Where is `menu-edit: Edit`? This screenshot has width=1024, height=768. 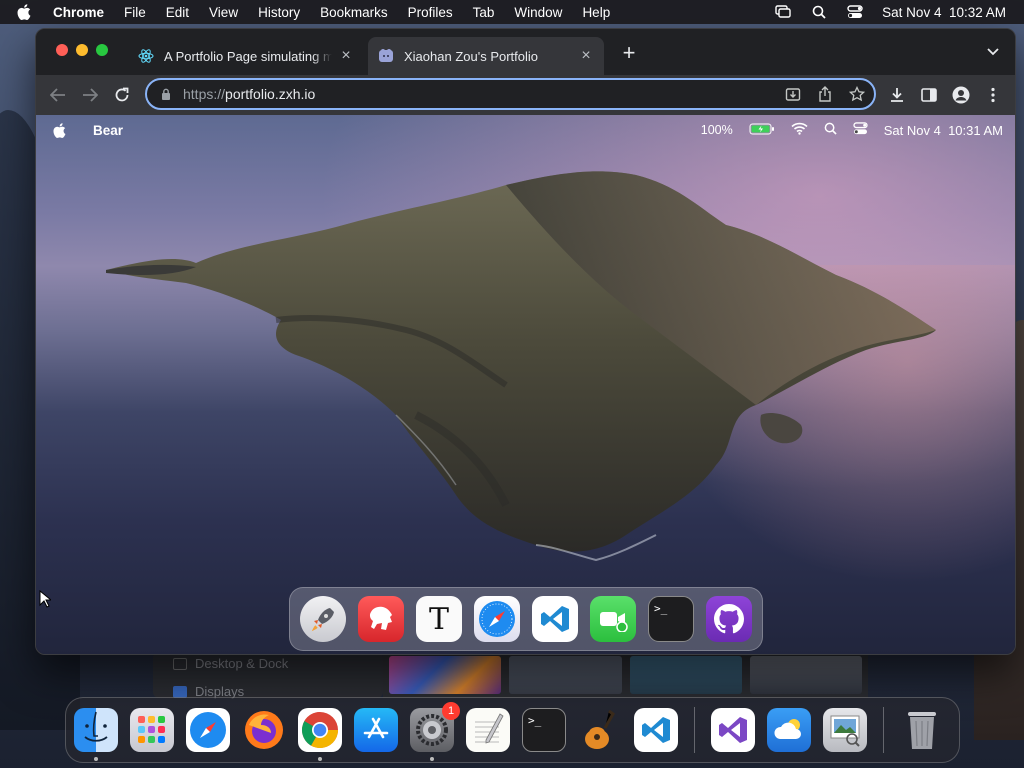
menu-edit: Edit is located at coordinates (177, 12).